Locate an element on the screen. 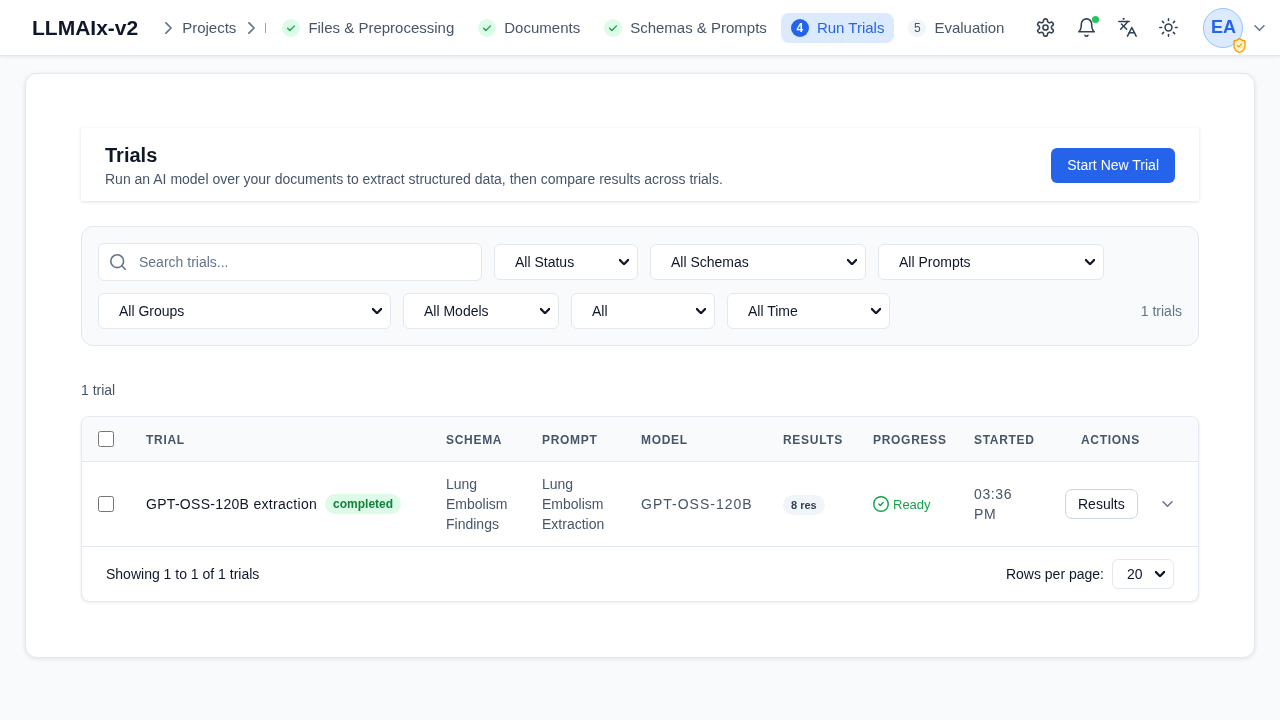 This screenshot has height=720, width=1280. column-header: SCHEMA is located at coordinates (474, 440).